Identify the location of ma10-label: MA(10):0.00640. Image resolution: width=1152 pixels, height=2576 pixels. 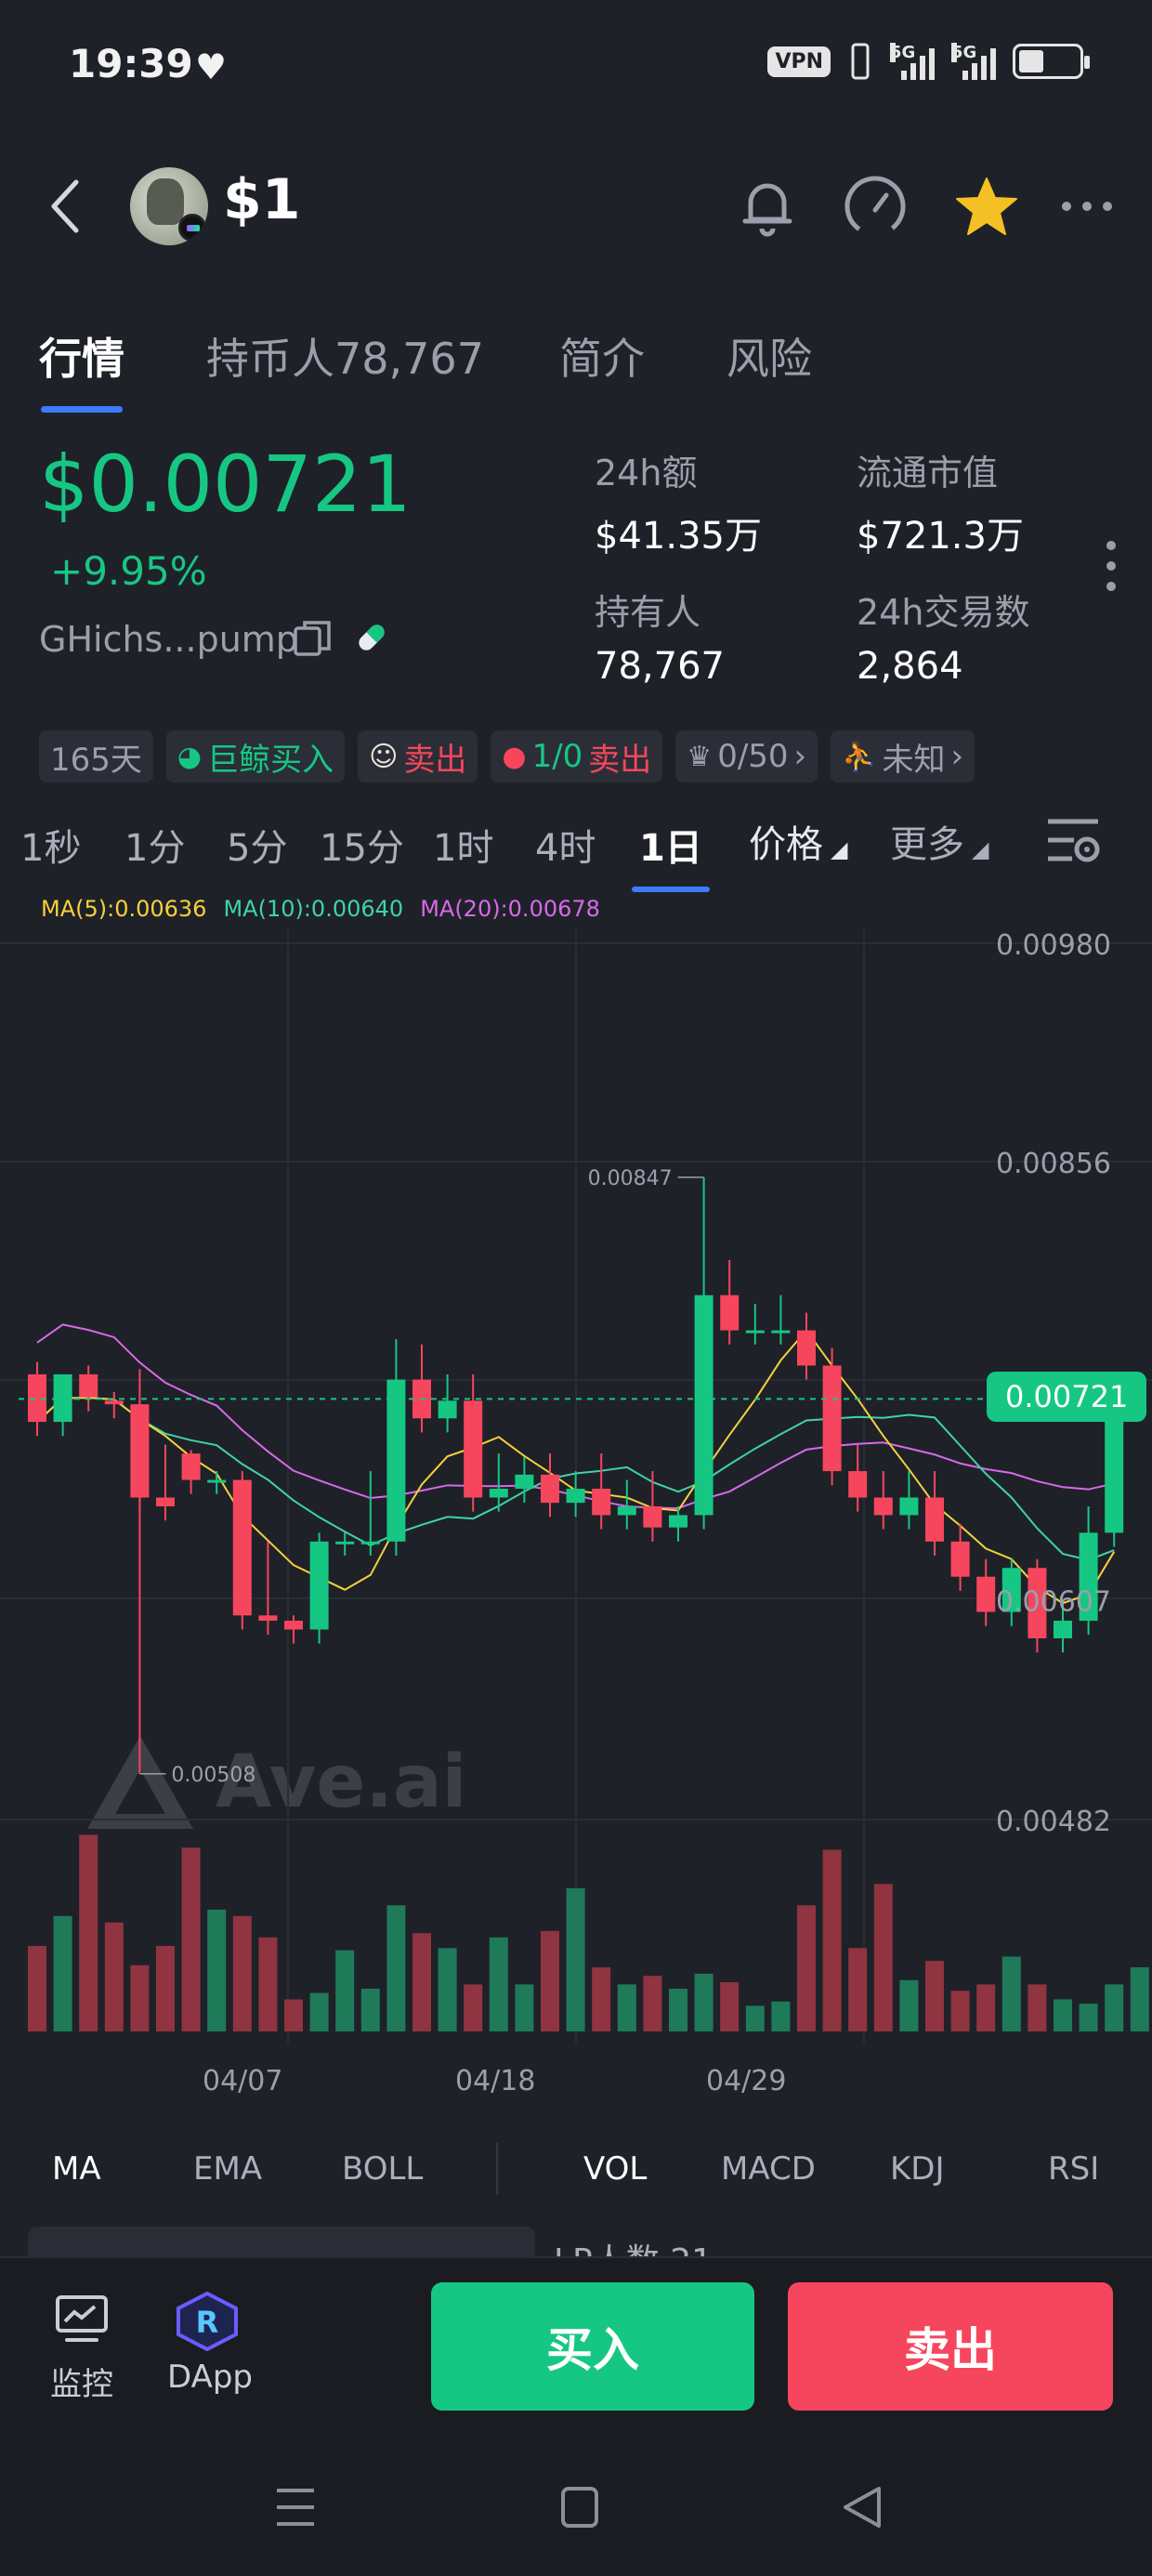
(313, 909).